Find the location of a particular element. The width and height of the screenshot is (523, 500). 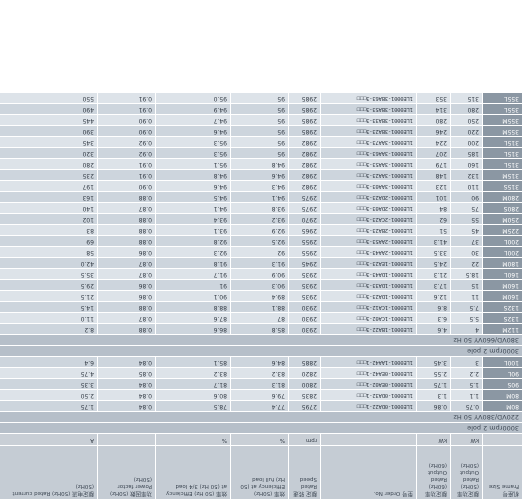

cell-kw2: 3.45 is located at coordinates (433, 362).